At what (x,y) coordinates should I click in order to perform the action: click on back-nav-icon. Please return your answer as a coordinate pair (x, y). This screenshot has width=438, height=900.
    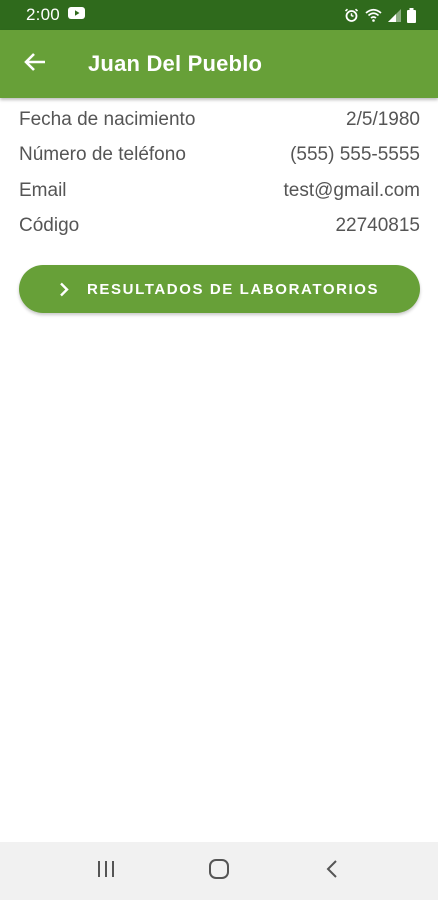
    Looking at the image, I should click on (332, 871).